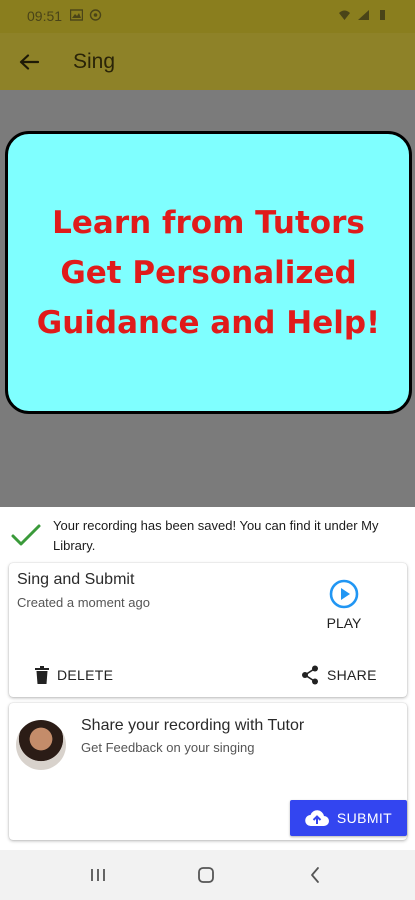  I want to click on play-label: PLAY, so click(344, 623).